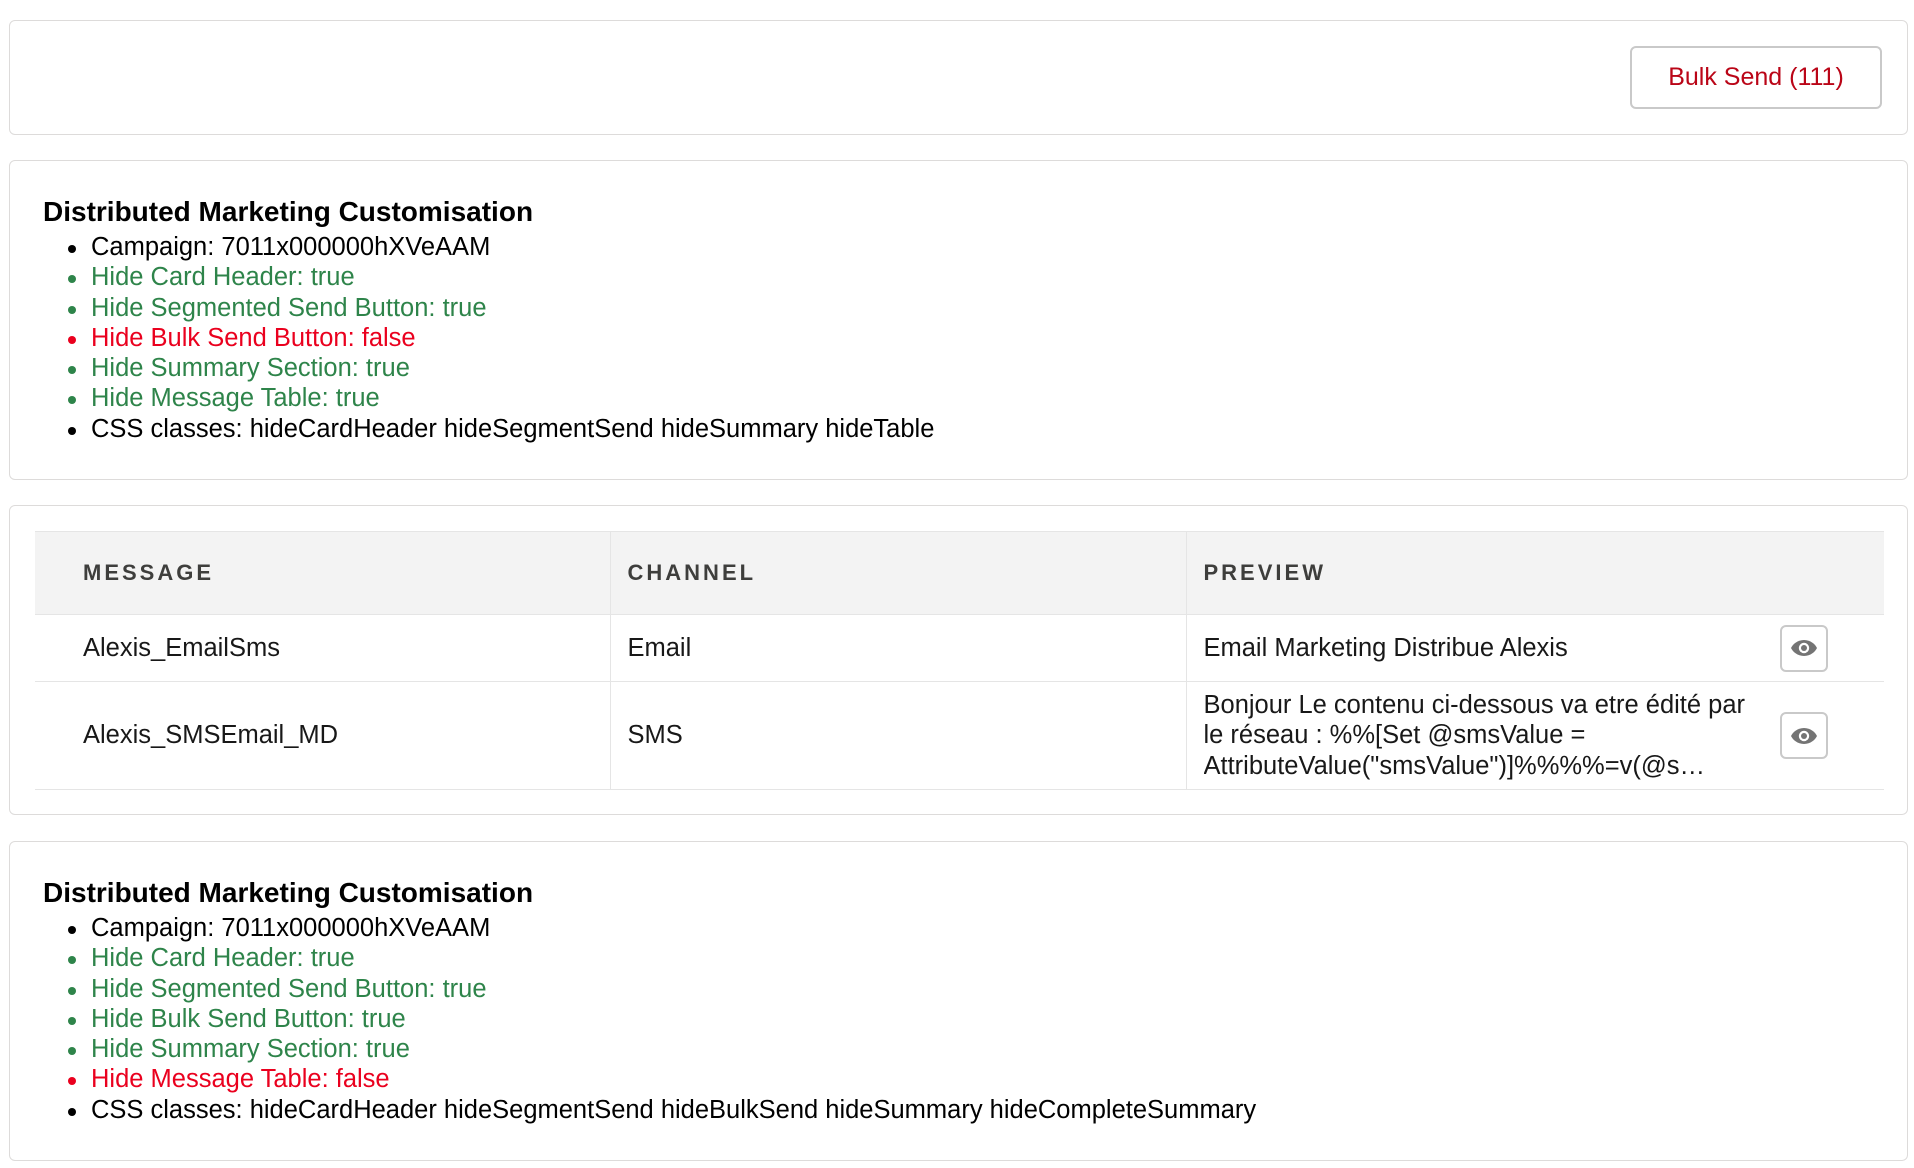 The image size is (1914, 1168). I want to click on bulk-send-button: Bulk Send (111), so click(1756, 77).